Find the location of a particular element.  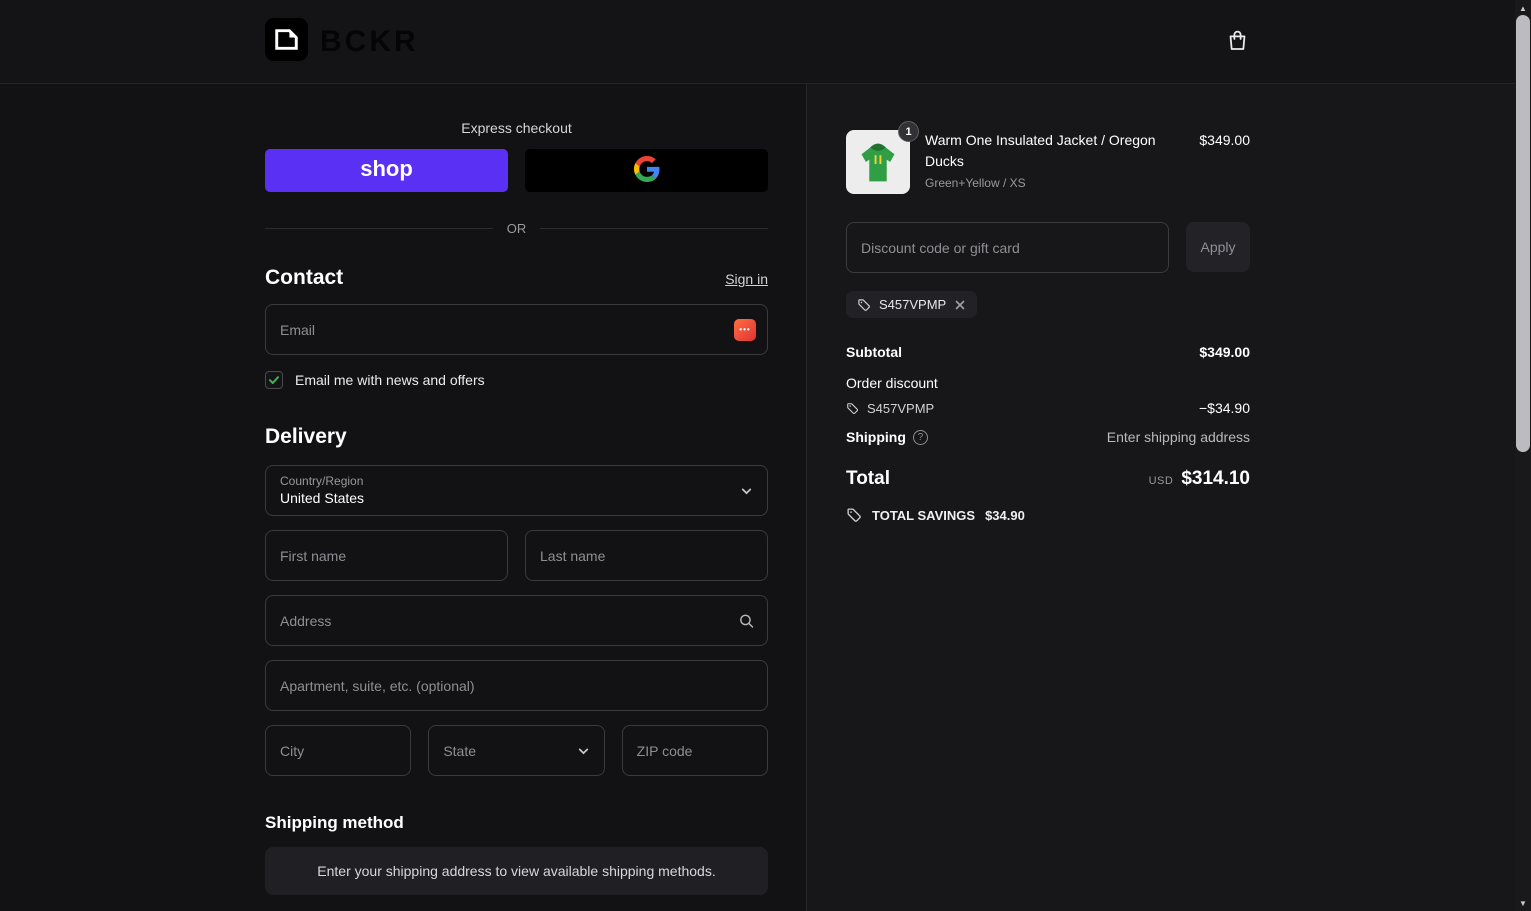

order-discount-code: S457VPMP is located at coordinates (901, 408).